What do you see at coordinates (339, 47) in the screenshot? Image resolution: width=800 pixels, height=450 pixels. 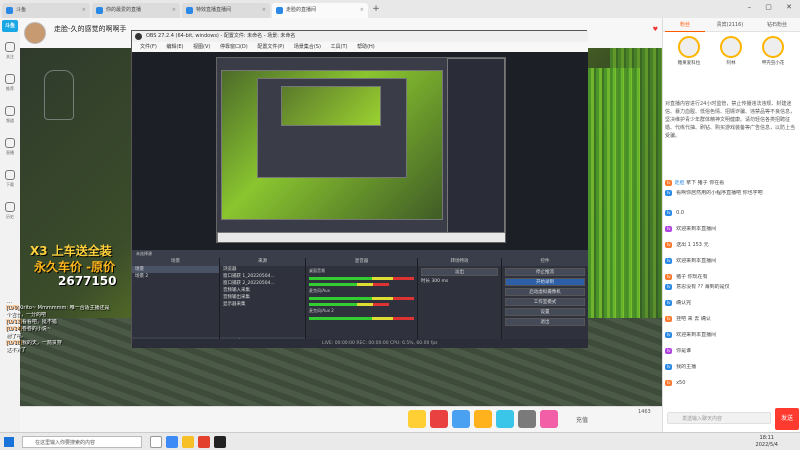 I see `obs-menu-tools: 工具(T)` at bounding box center [339, 47].